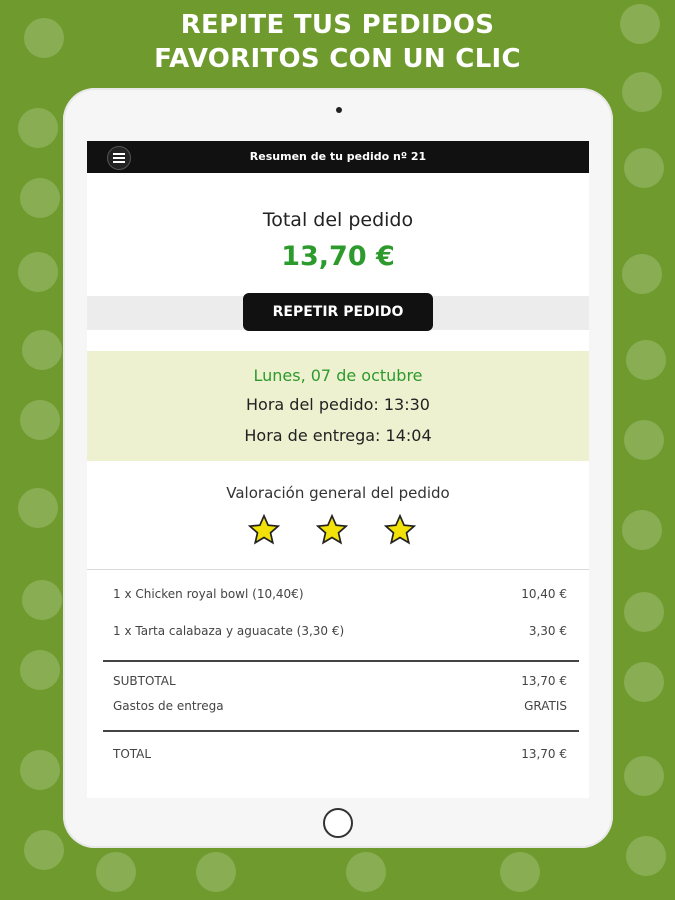  I want to click on subtotal-label: SUBTOTAL, so click(144, 681).